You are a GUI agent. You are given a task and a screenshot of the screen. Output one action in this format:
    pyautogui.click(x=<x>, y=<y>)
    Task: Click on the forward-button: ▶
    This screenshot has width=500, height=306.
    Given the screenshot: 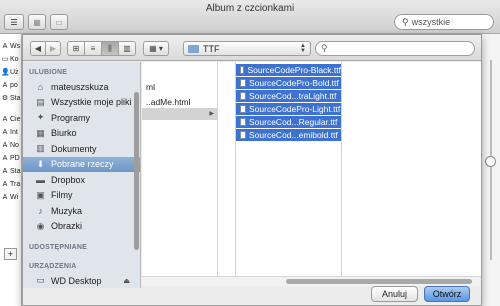 What is the action you would take?
    pyautogui.click(x=53, y=48)
    